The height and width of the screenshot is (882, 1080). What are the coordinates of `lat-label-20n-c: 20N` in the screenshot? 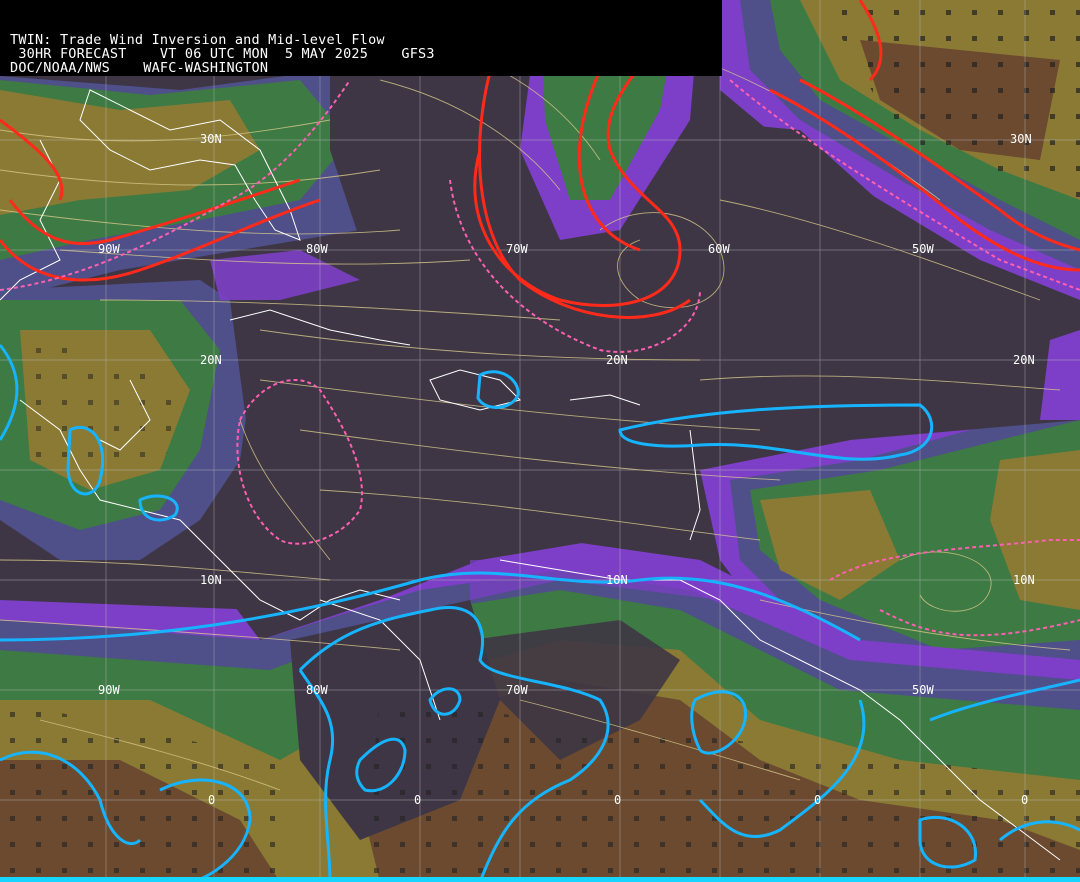 It's located at (1024, 360).